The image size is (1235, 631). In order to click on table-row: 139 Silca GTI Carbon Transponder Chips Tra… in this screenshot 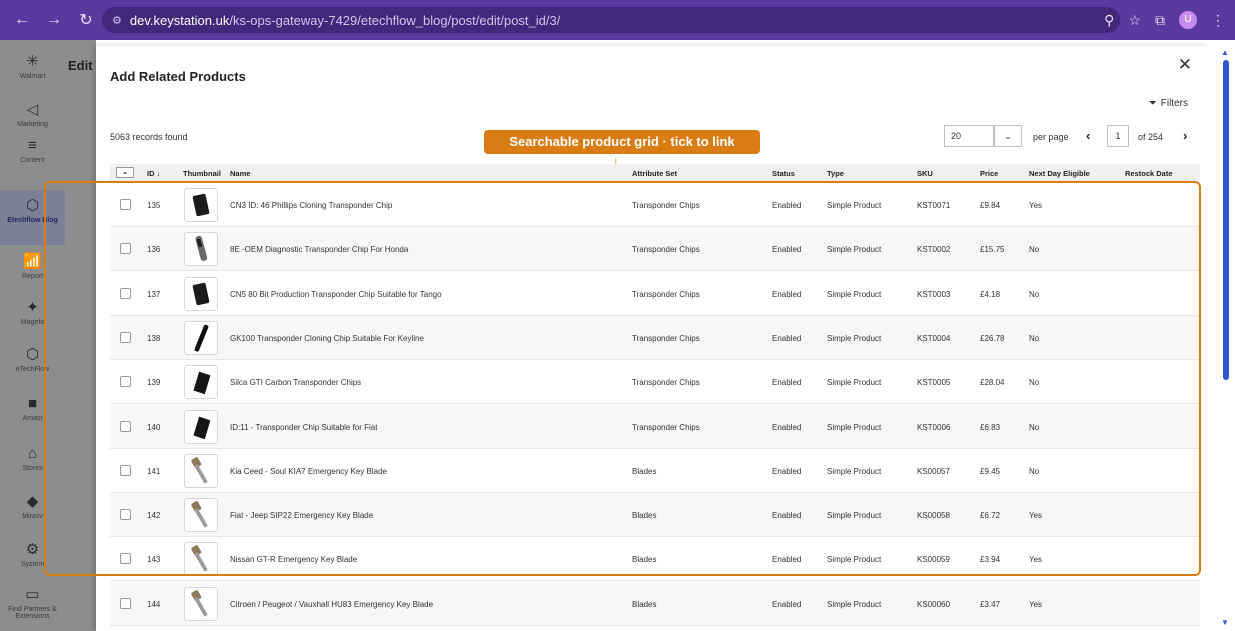, I will do `click(655, 382)`.